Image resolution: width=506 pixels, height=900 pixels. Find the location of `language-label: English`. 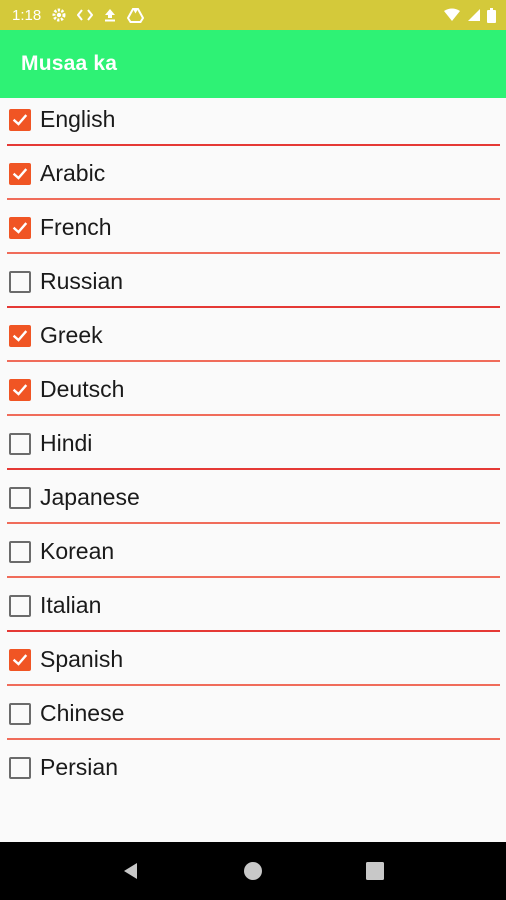

language-label: English is located at coordinates (78, 119).